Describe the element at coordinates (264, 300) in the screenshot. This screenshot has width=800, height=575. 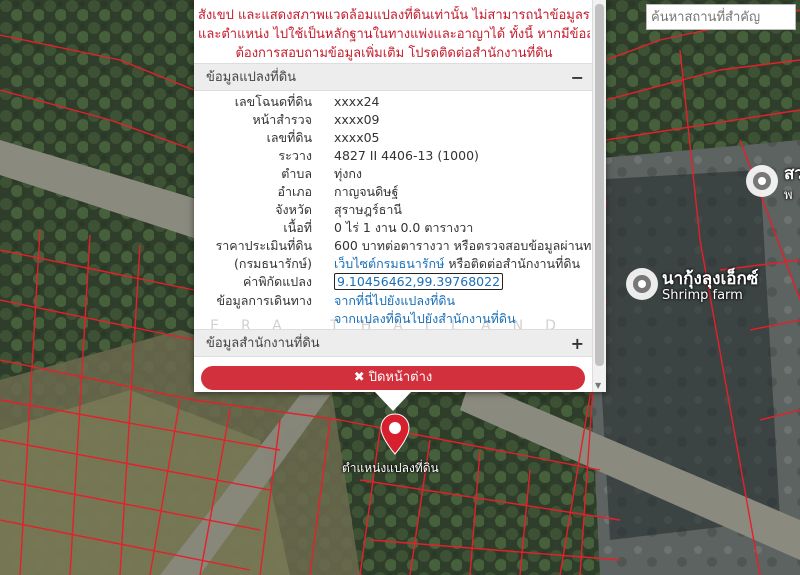
I see `row-label: ข้อมูลการเดินทาง` at that location.